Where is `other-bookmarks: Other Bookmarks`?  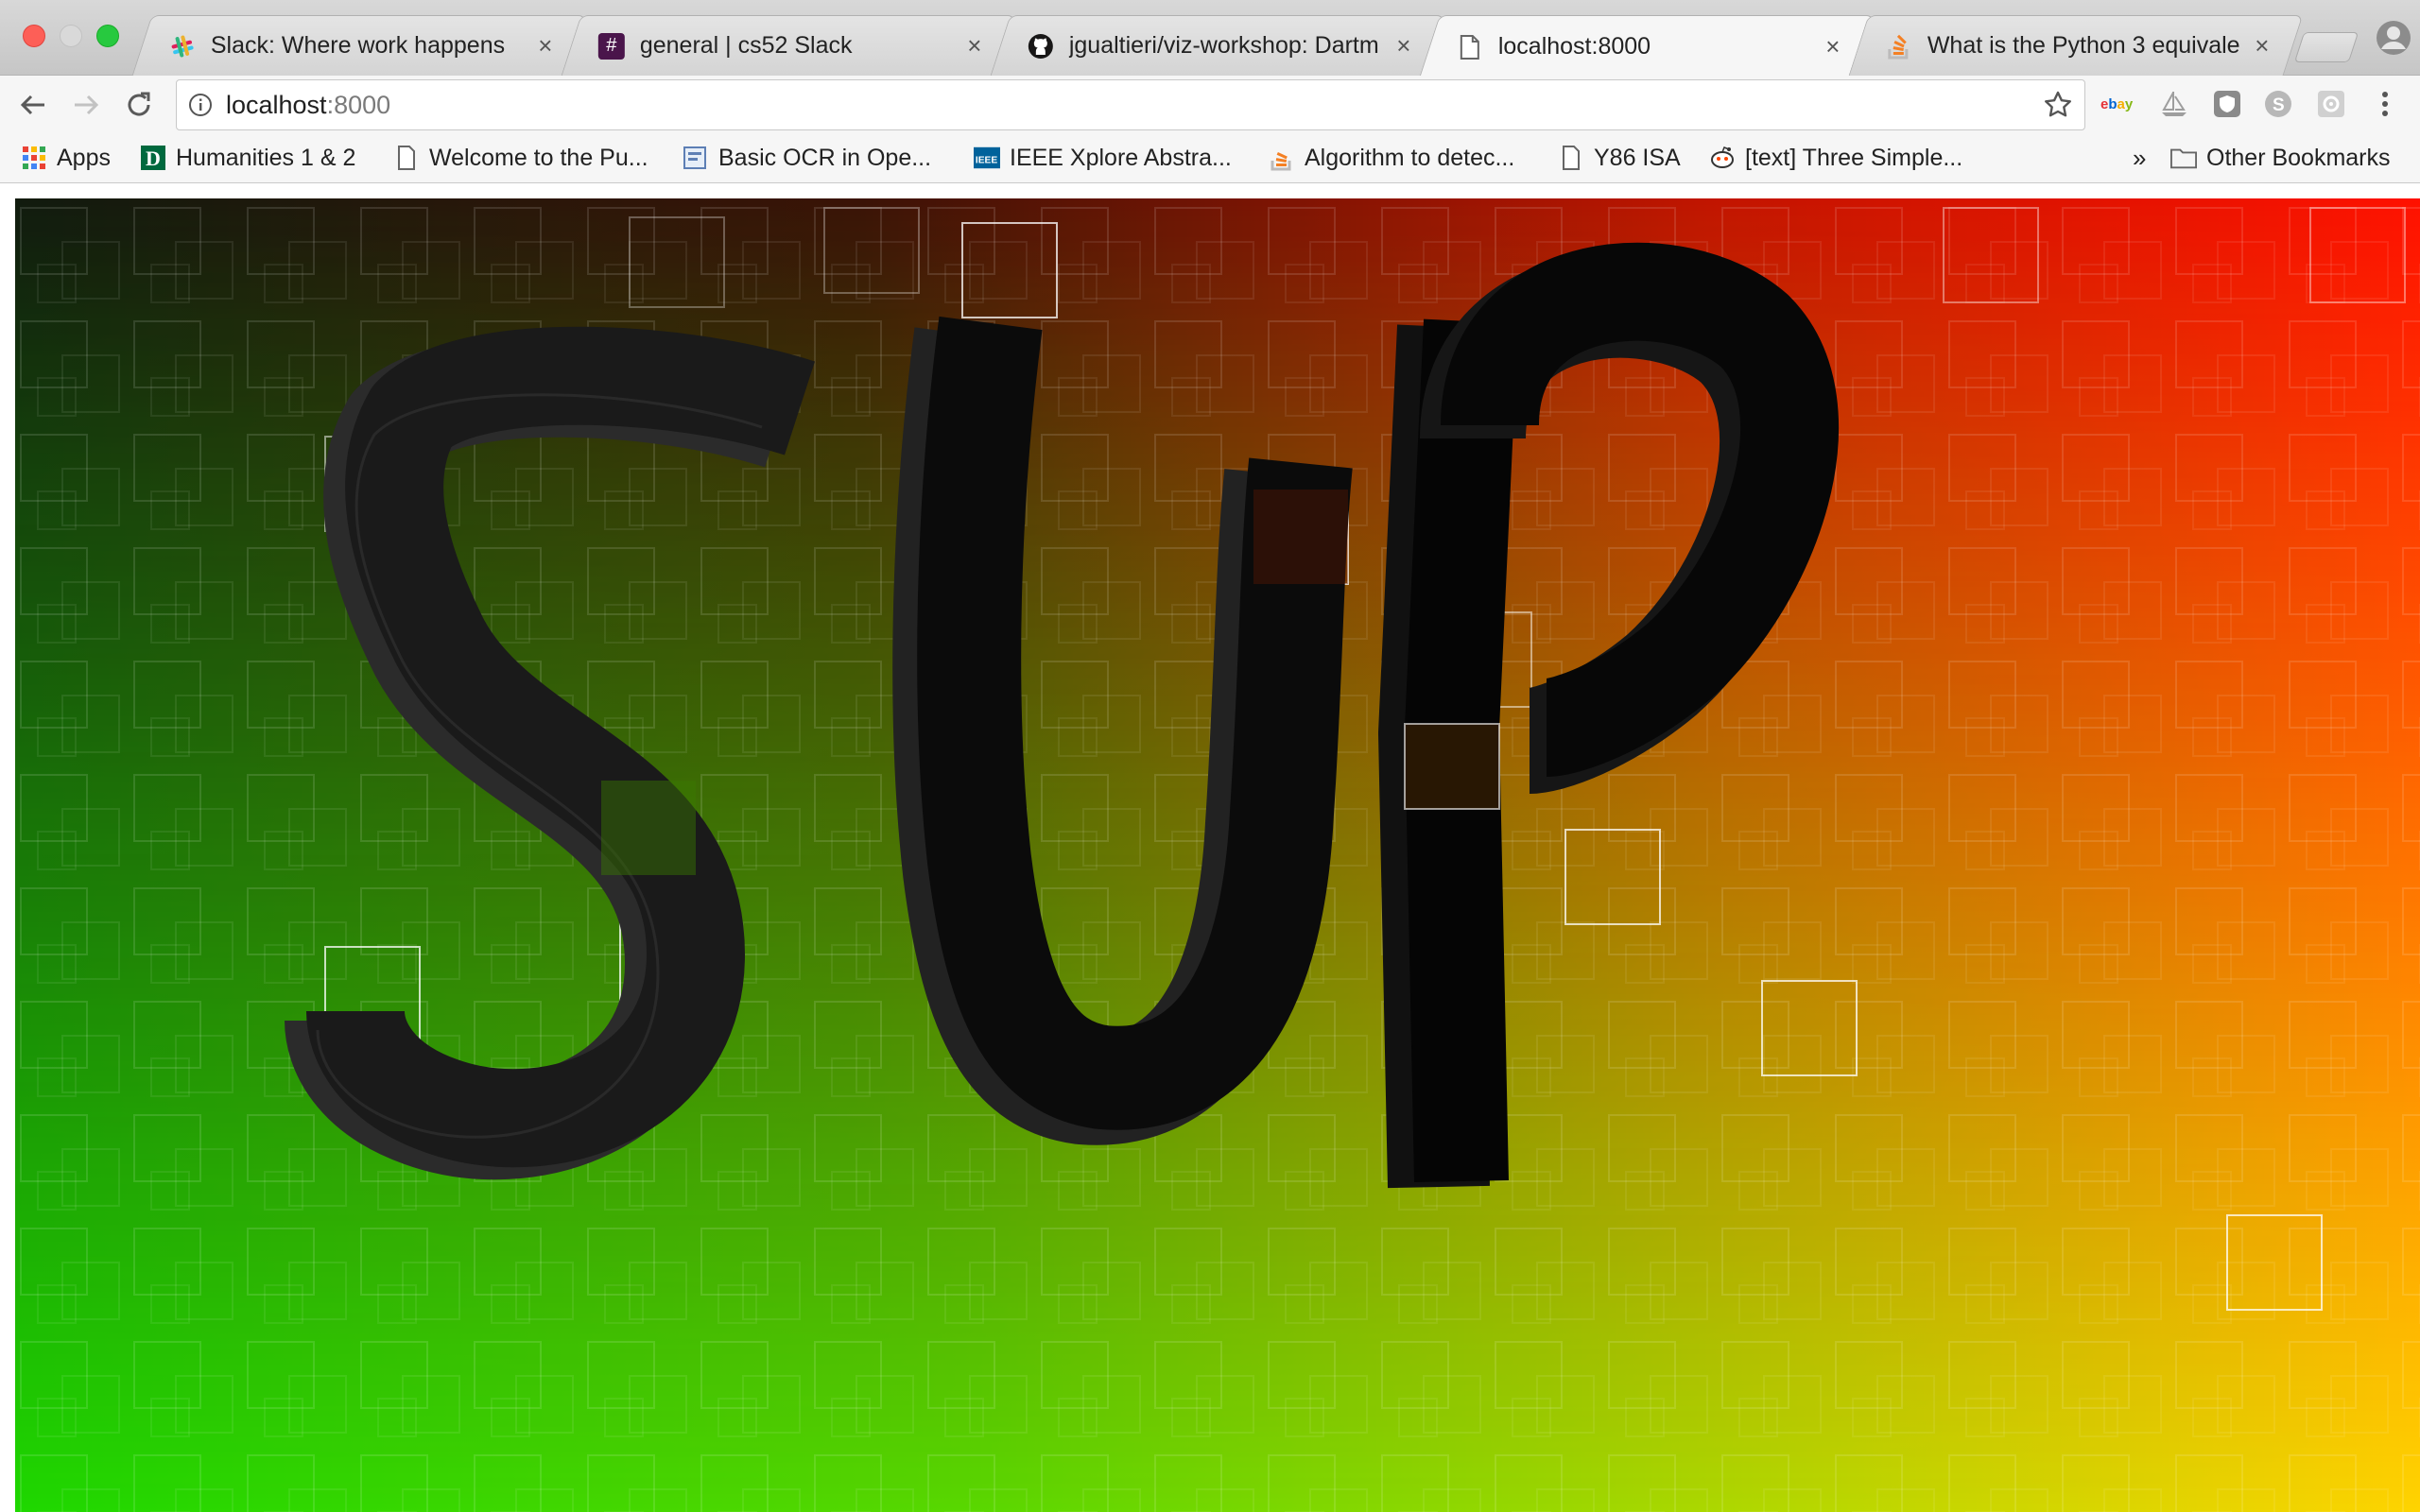
other-bookmarks: Other Bookmarks is located at coordinates (2280, 157).